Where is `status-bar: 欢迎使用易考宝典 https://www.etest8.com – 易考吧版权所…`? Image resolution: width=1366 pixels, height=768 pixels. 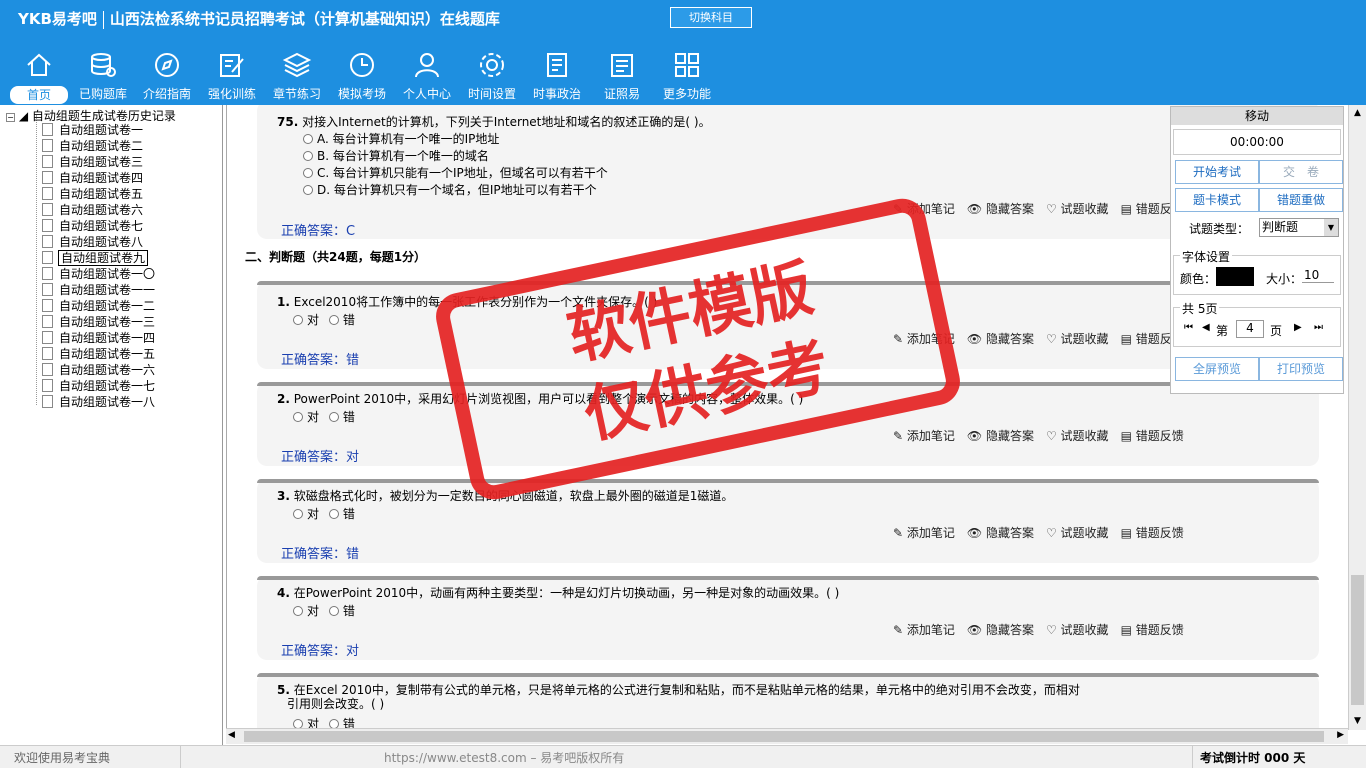
status-bar: 欢迎使用易考宝典 https://www.etest8.com – 易考吧版权所… is located at coordinates (683, 756).